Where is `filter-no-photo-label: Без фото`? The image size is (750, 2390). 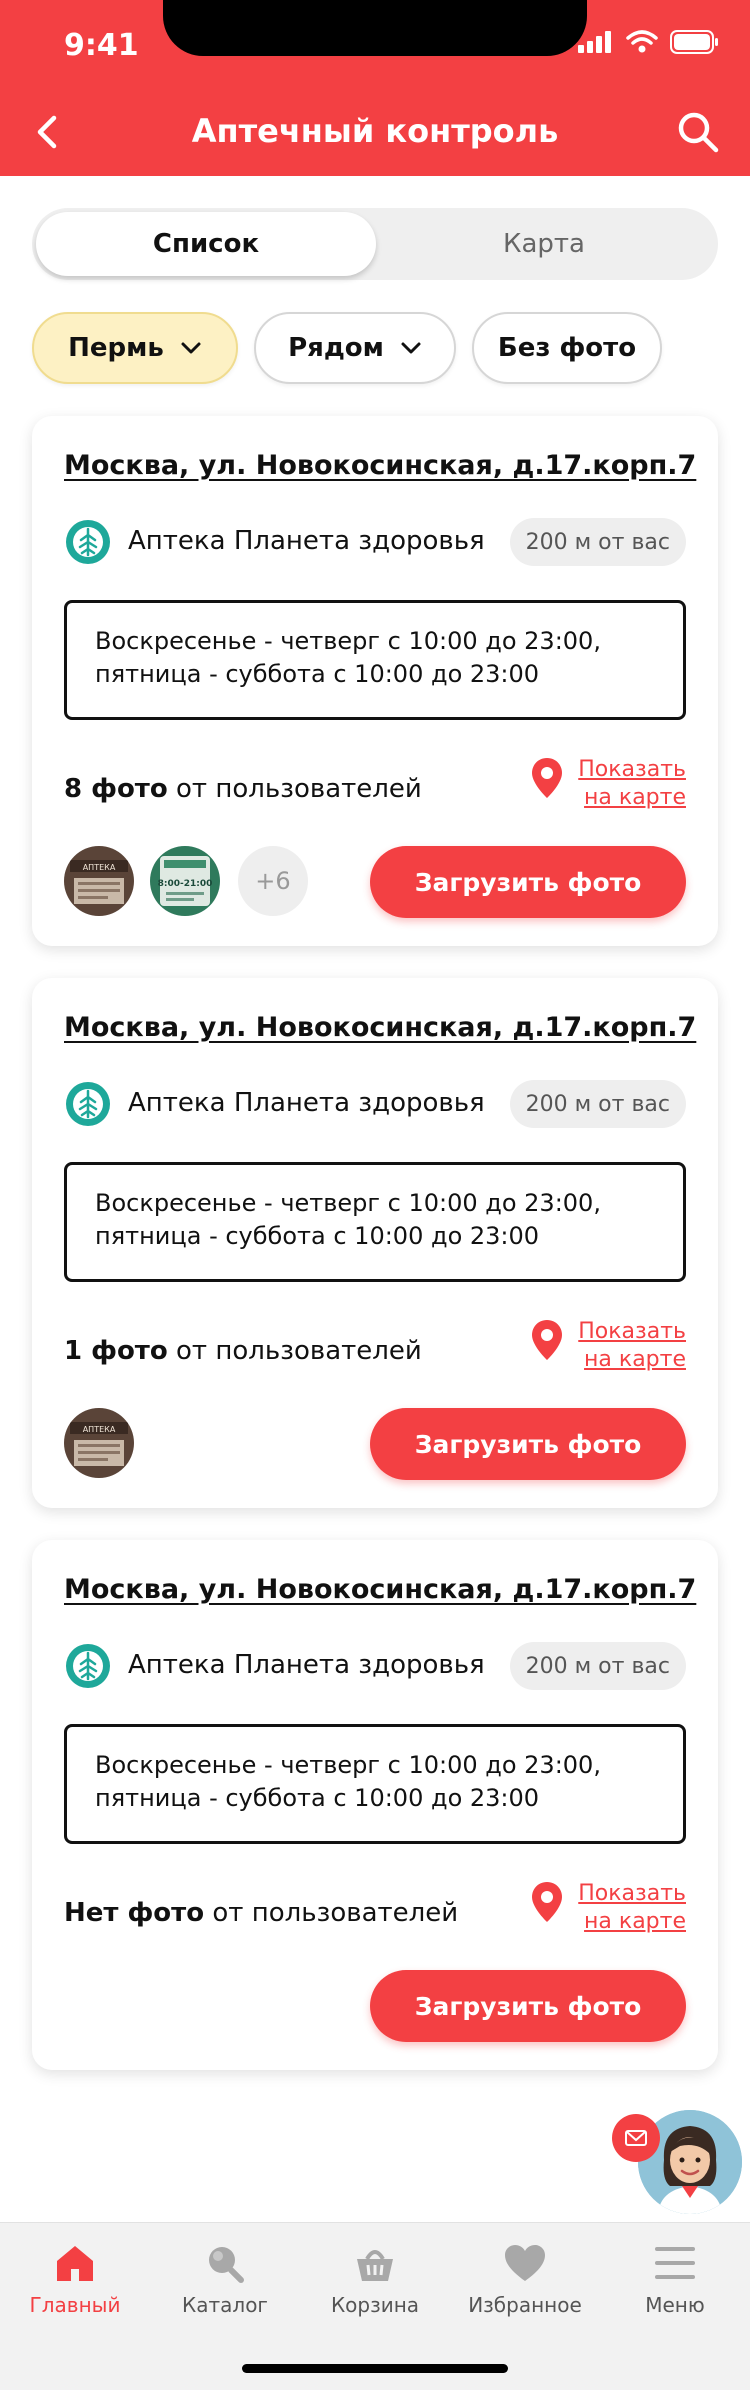 filter-no-photo-label: Без фото is located at coordinates (567, 348).